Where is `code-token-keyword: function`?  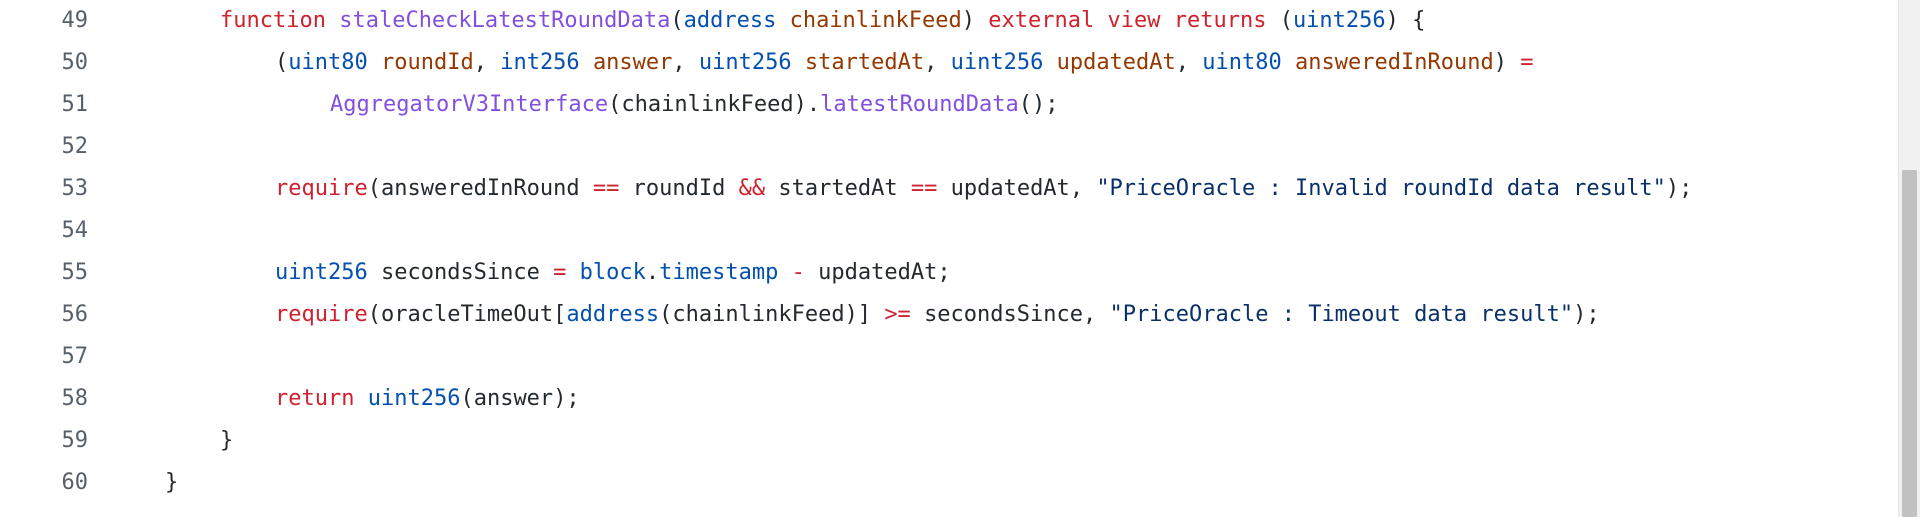
code-token-keyword: function is located at coordinates (273, 20).